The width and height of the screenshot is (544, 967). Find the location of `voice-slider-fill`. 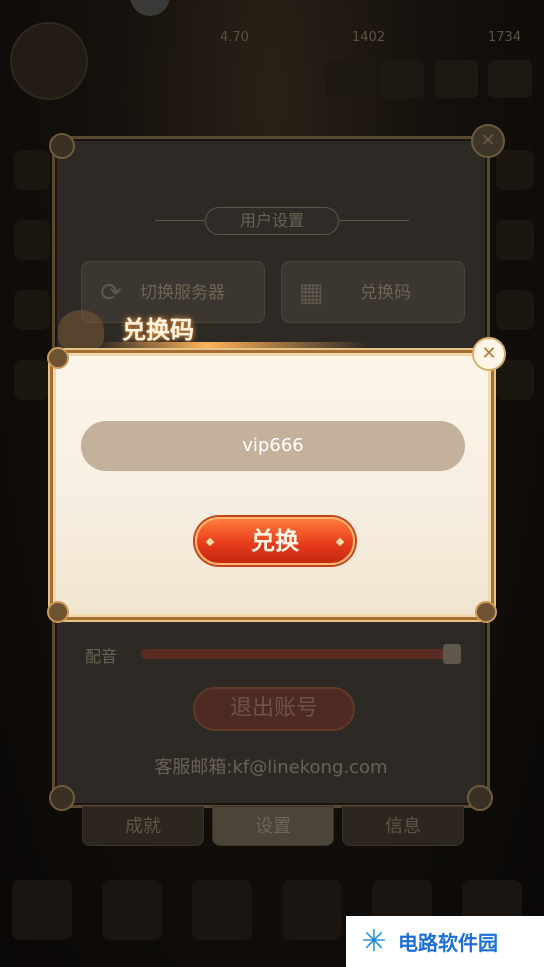

voice-slider-fill is located at coordinates (294, 654).